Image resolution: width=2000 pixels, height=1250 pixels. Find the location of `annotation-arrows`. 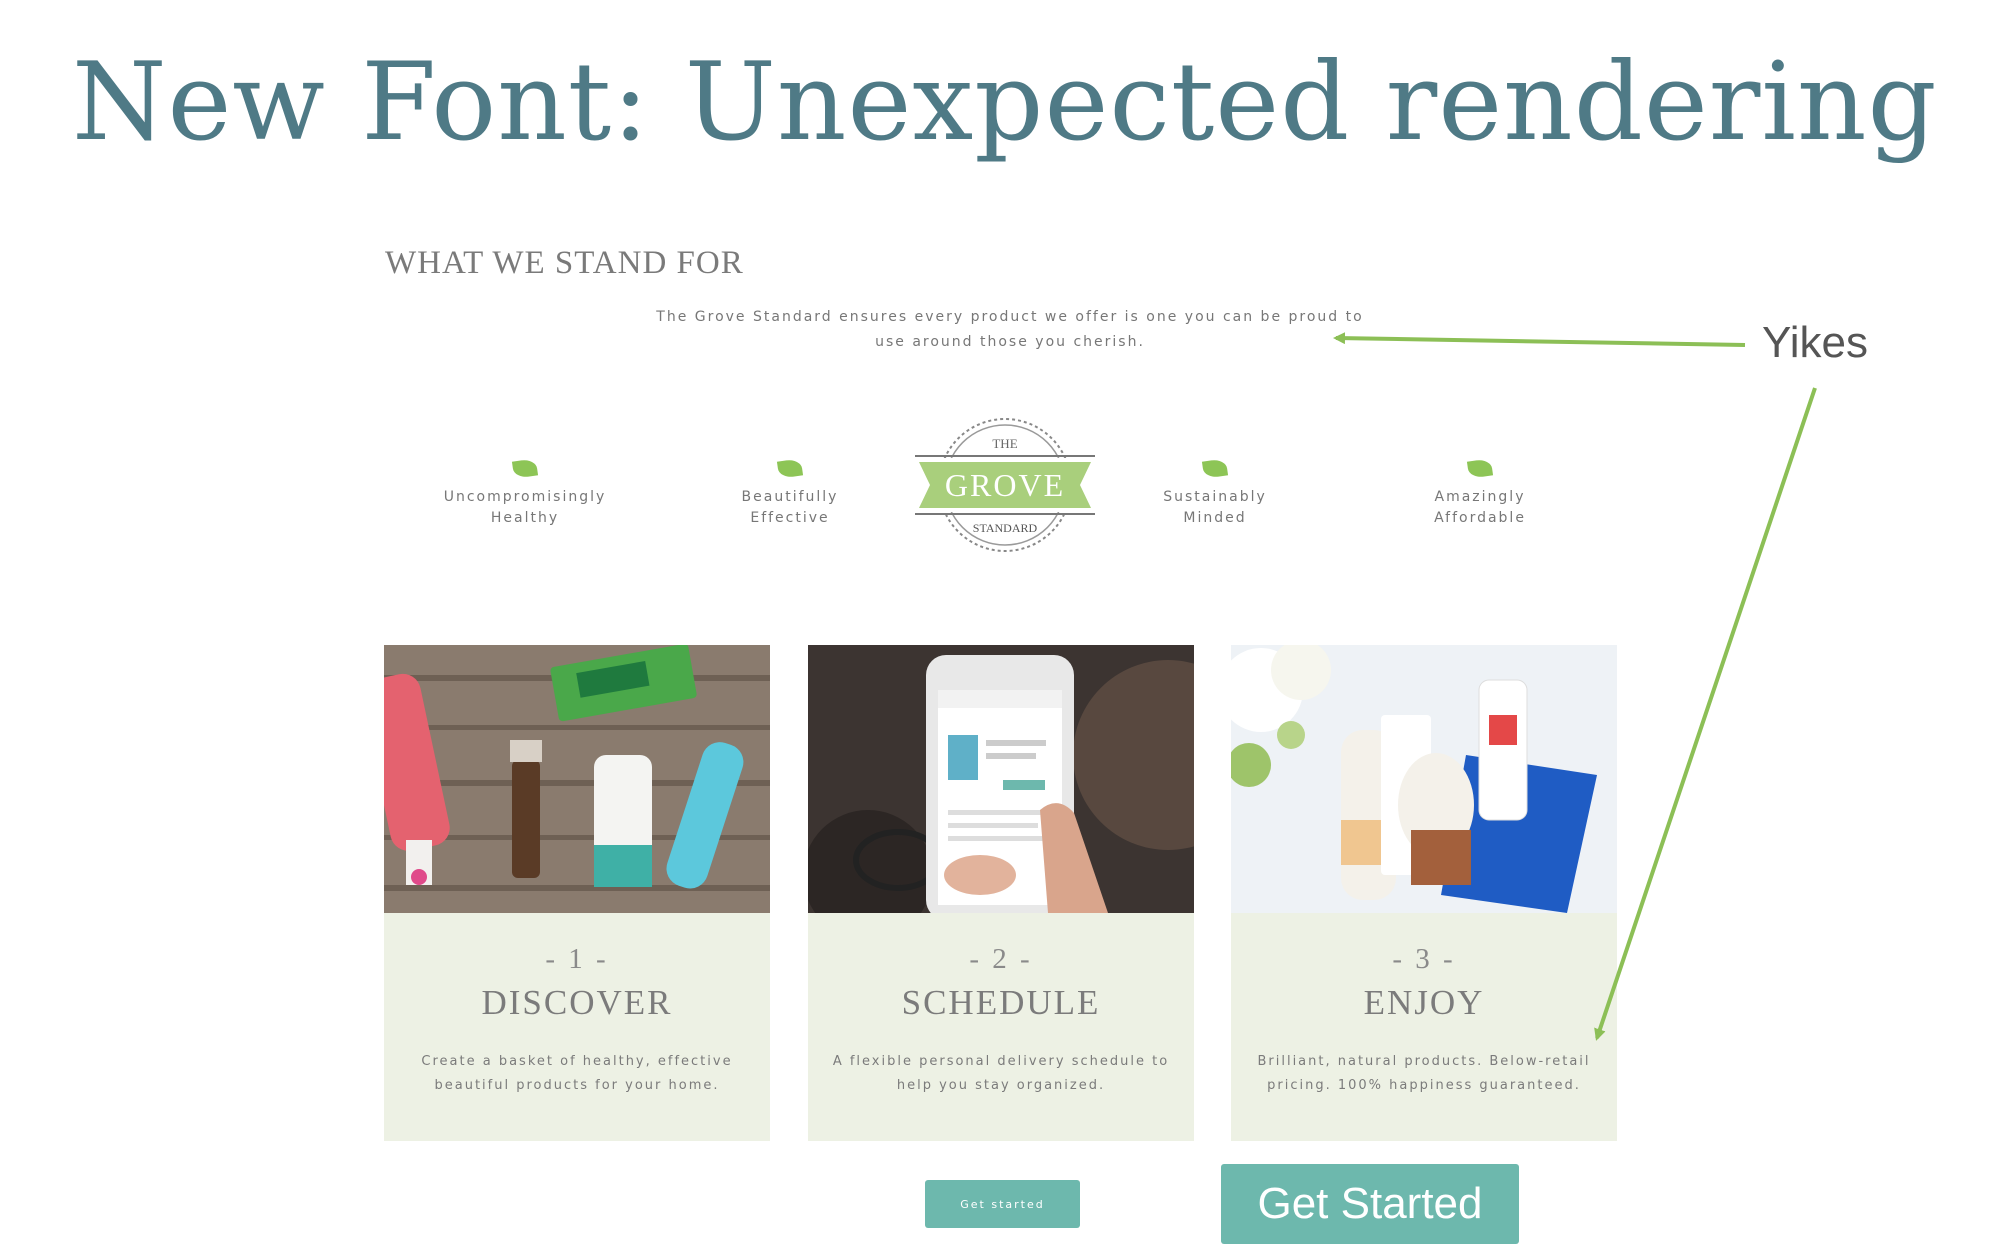

annotation-arrows is located at coordinates (1575, 686).